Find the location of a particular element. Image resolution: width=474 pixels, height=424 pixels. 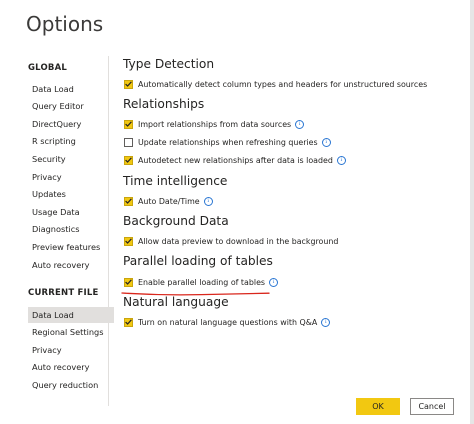

option-import-relationships: Import relationships from data sources i is located at coordinates (214, 124).